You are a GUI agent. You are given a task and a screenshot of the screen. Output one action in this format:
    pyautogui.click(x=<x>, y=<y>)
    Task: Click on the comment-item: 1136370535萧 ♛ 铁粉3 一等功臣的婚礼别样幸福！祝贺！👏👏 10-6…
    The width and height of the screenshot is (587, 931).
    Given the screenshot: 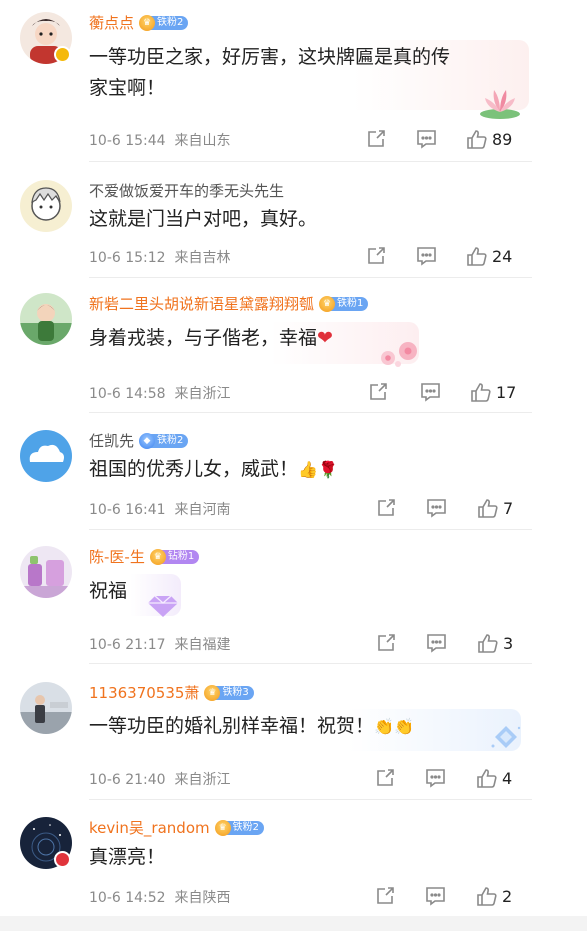 What is the action you would take?
    pyautogui.click(x=293, y=741)
    